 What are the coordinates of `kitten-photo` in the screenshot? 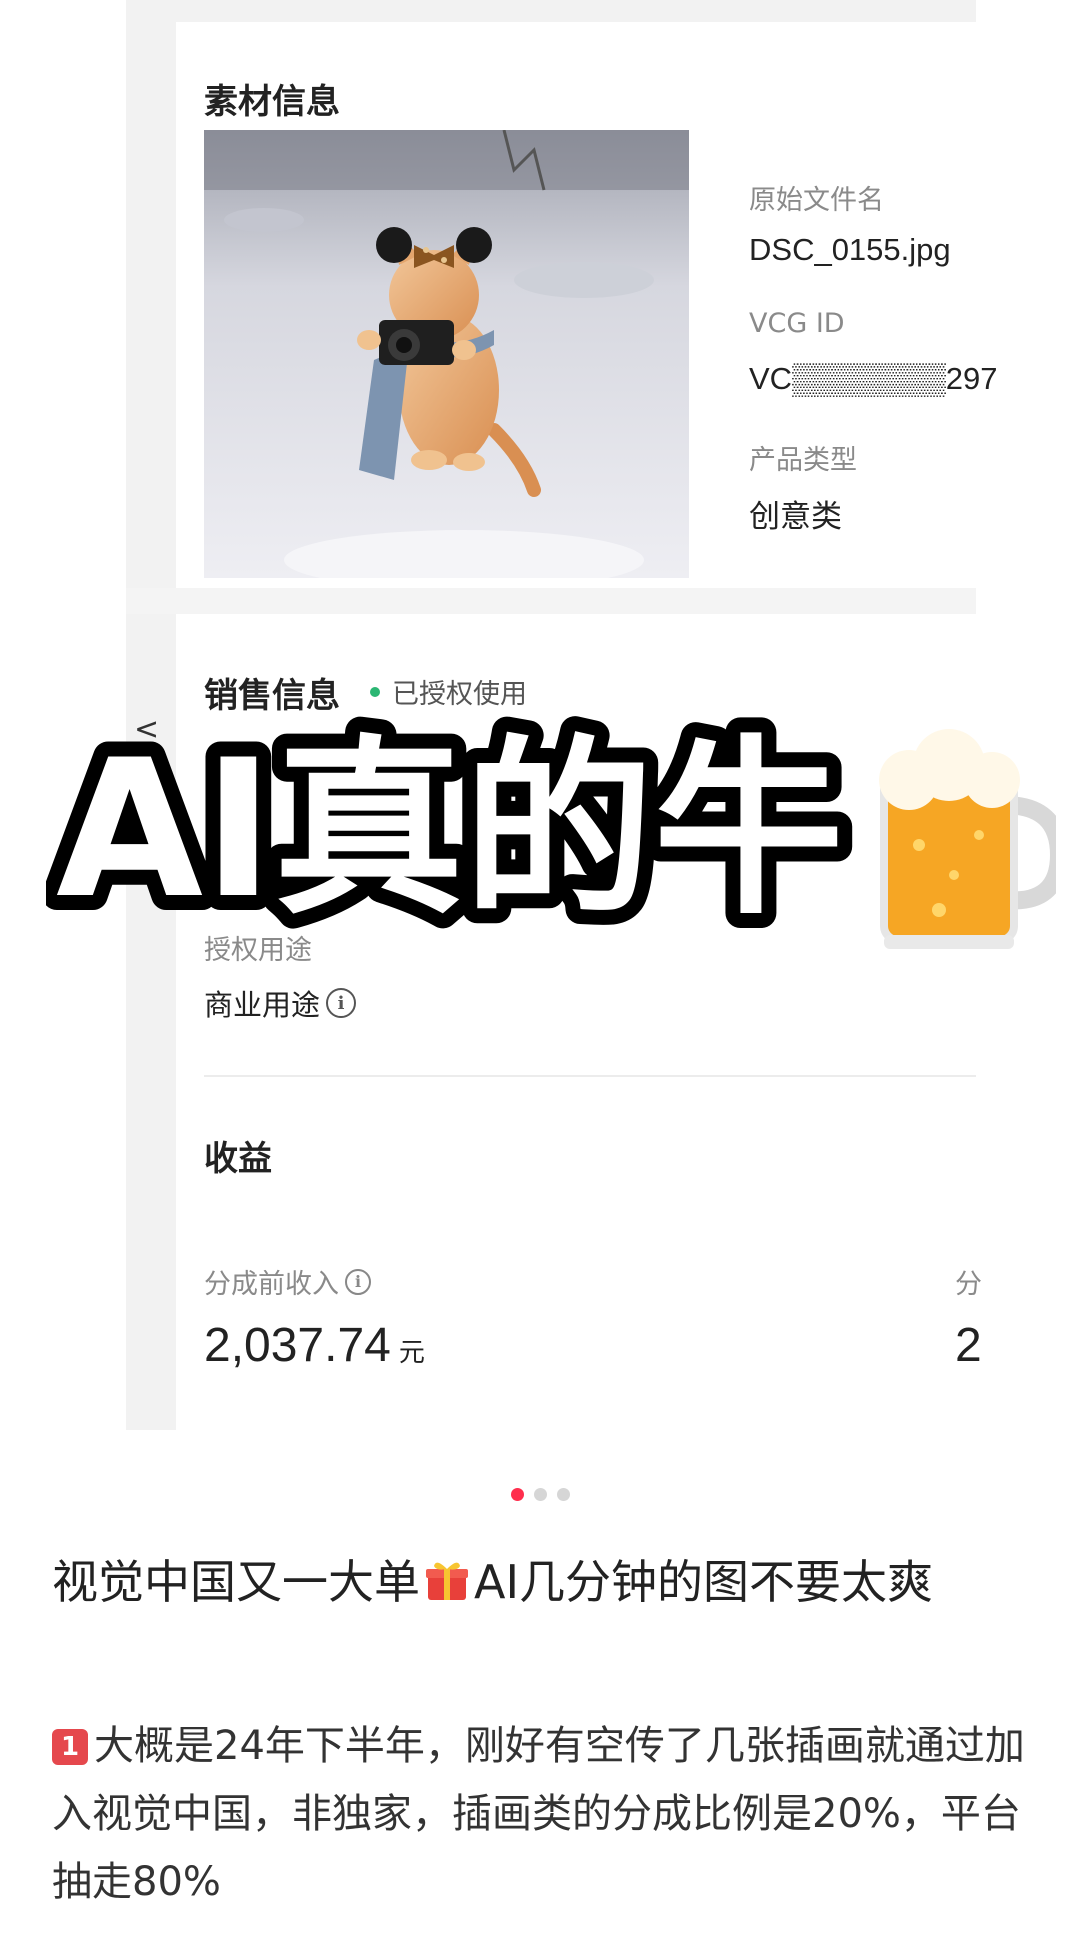 It's located at (446, 354).